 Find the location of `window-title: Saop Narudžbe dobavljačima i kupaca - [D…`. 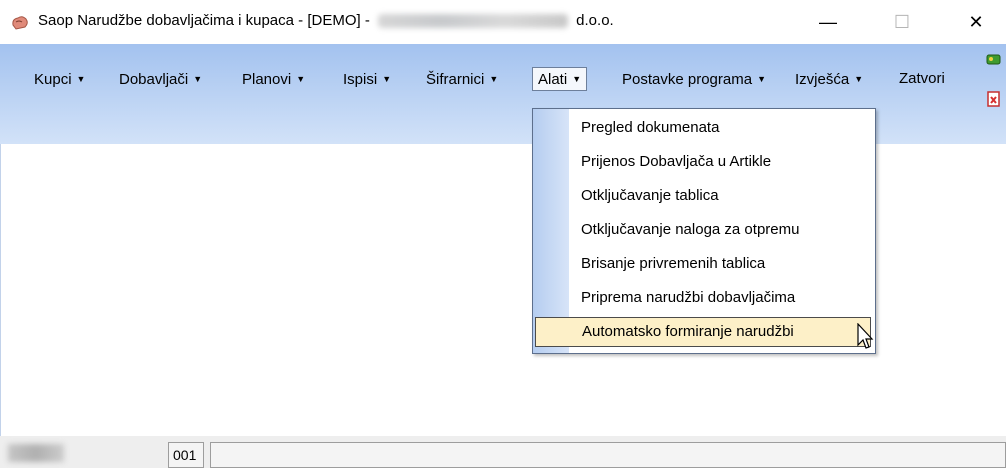

window-title: Saop Narudžbe dobavljačima i kupaca - [D… is located at coordinates (326, 21).